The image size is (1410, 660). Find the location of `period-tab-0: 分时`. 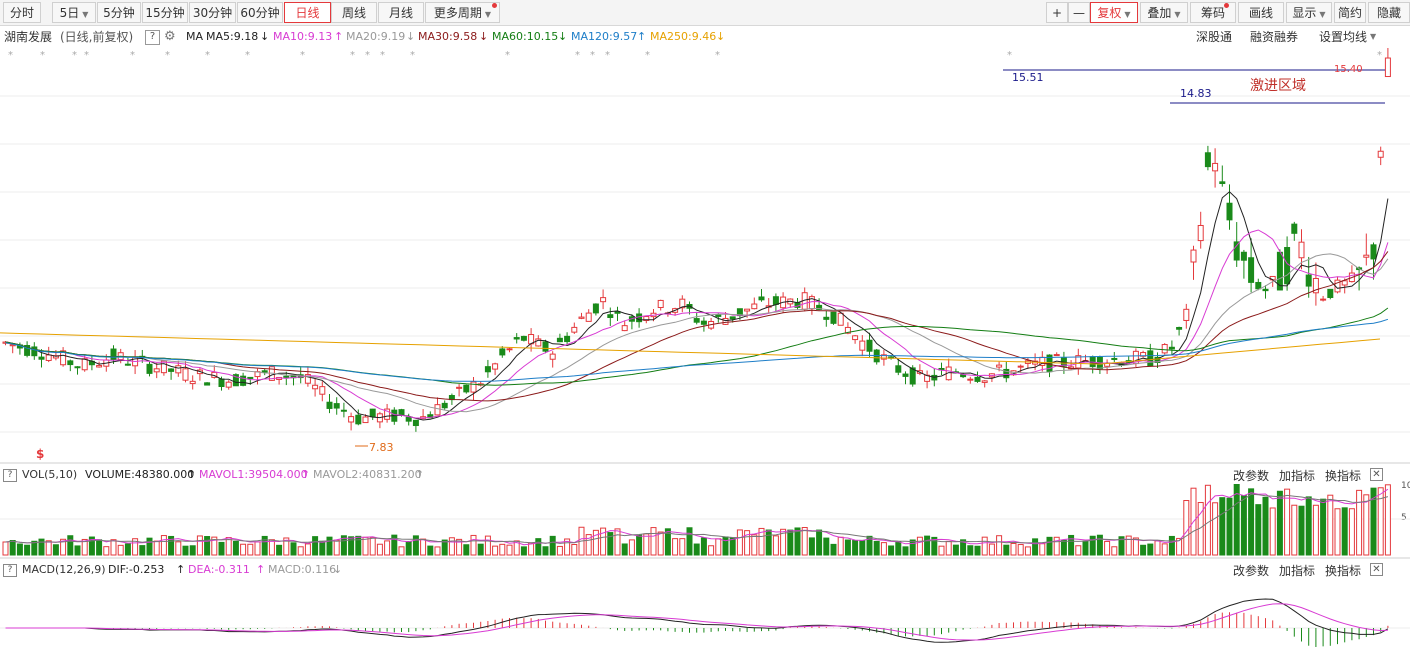

period-tab-0: 分时 is located at coordinates (22, 12).